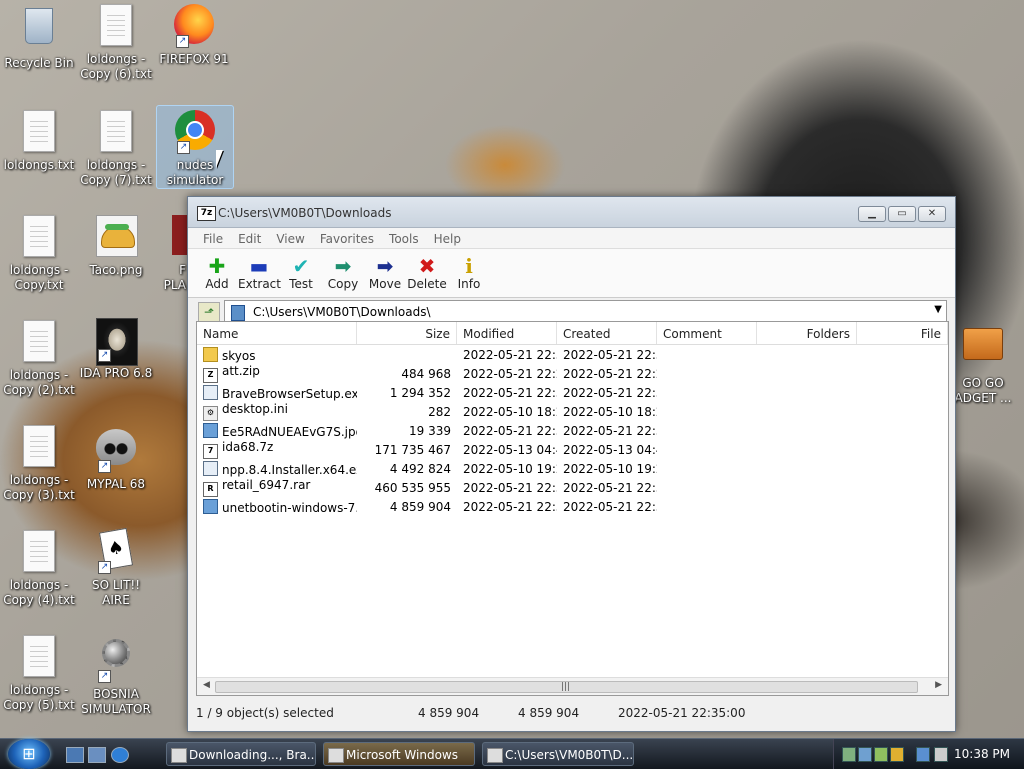 This screenshot has width=1024, height=769. I want to click on minimize-button: ▁, so click(872, 214).